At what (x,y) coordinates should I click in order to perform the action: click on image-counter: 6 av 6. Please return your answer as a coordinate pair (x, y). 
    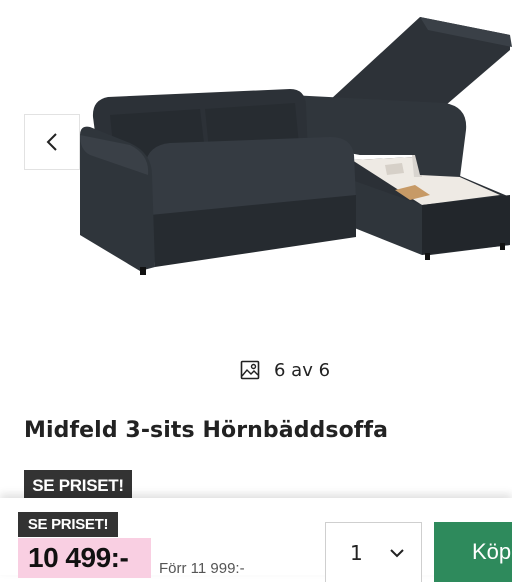
    Looking at the image, I should click on (285, 370).